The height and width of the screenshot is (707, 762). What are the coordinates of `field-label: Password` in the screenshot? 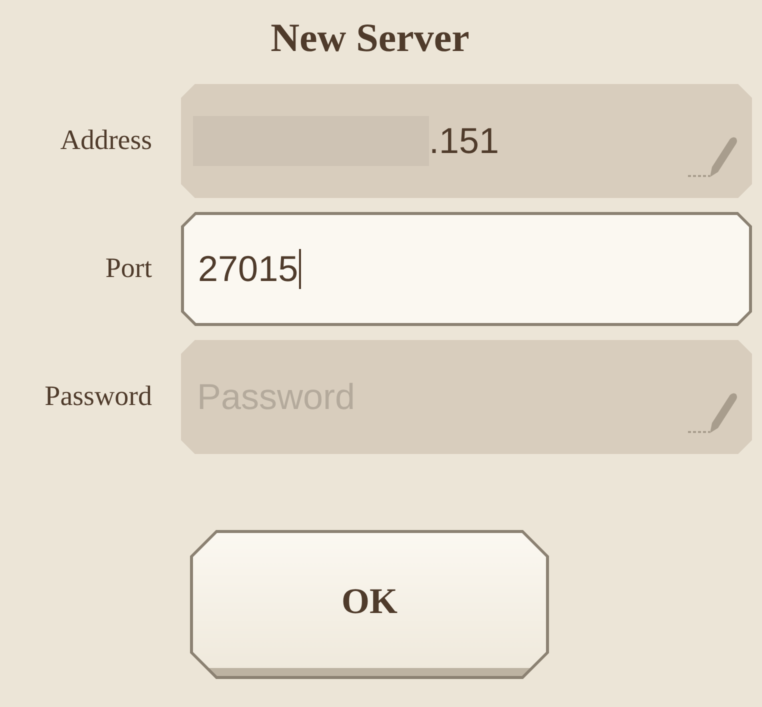 It's located at (98, 397).